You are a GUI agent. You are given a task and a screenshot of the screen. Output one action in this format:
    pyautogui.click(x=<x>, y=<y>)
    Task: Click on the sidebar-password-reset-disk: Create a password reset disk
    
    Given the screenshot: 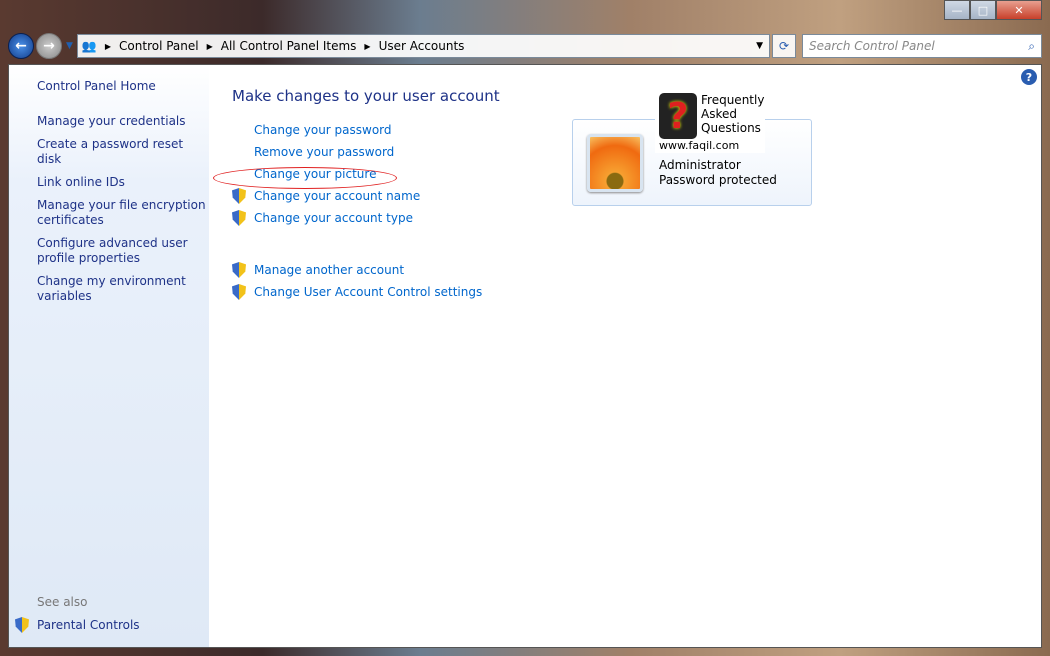 What is the action you would take?
    pyautogui.click(x=123, y=152)
    